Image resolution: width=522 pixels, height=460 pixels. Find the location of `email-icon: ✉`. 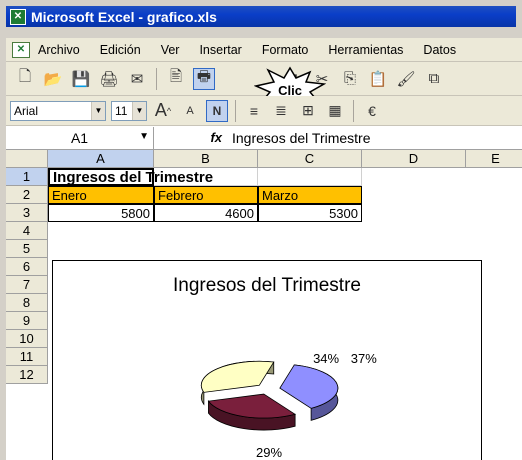

email-icon: ✉ is located at coordinates (137, 79).